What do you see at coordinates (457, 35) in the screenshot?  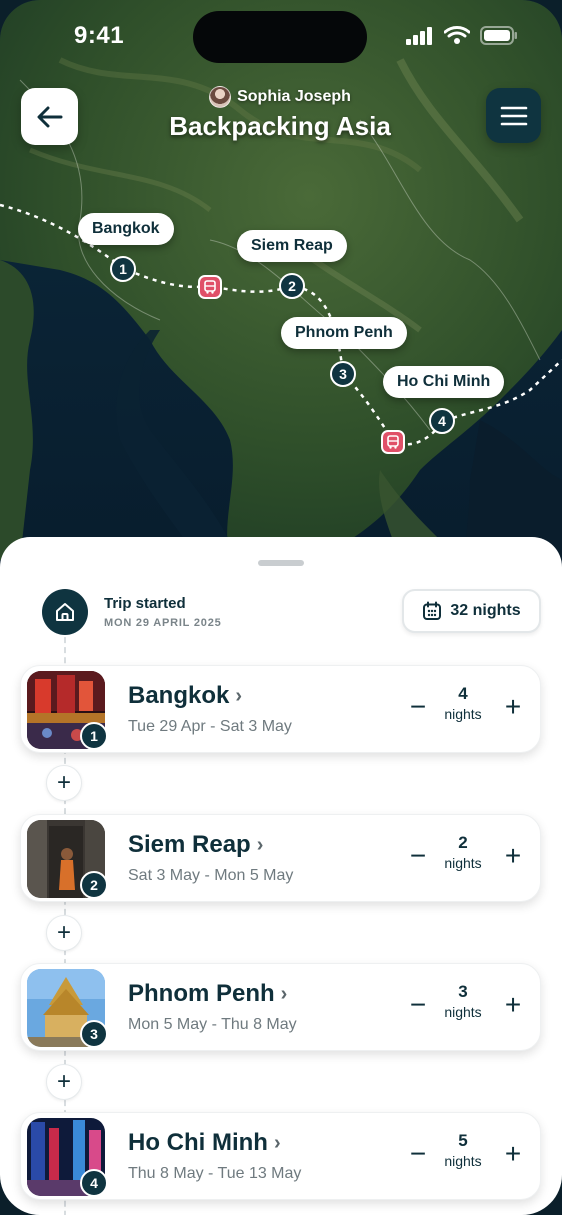 I see `wifi-icon` at bounding box center [457, 35].